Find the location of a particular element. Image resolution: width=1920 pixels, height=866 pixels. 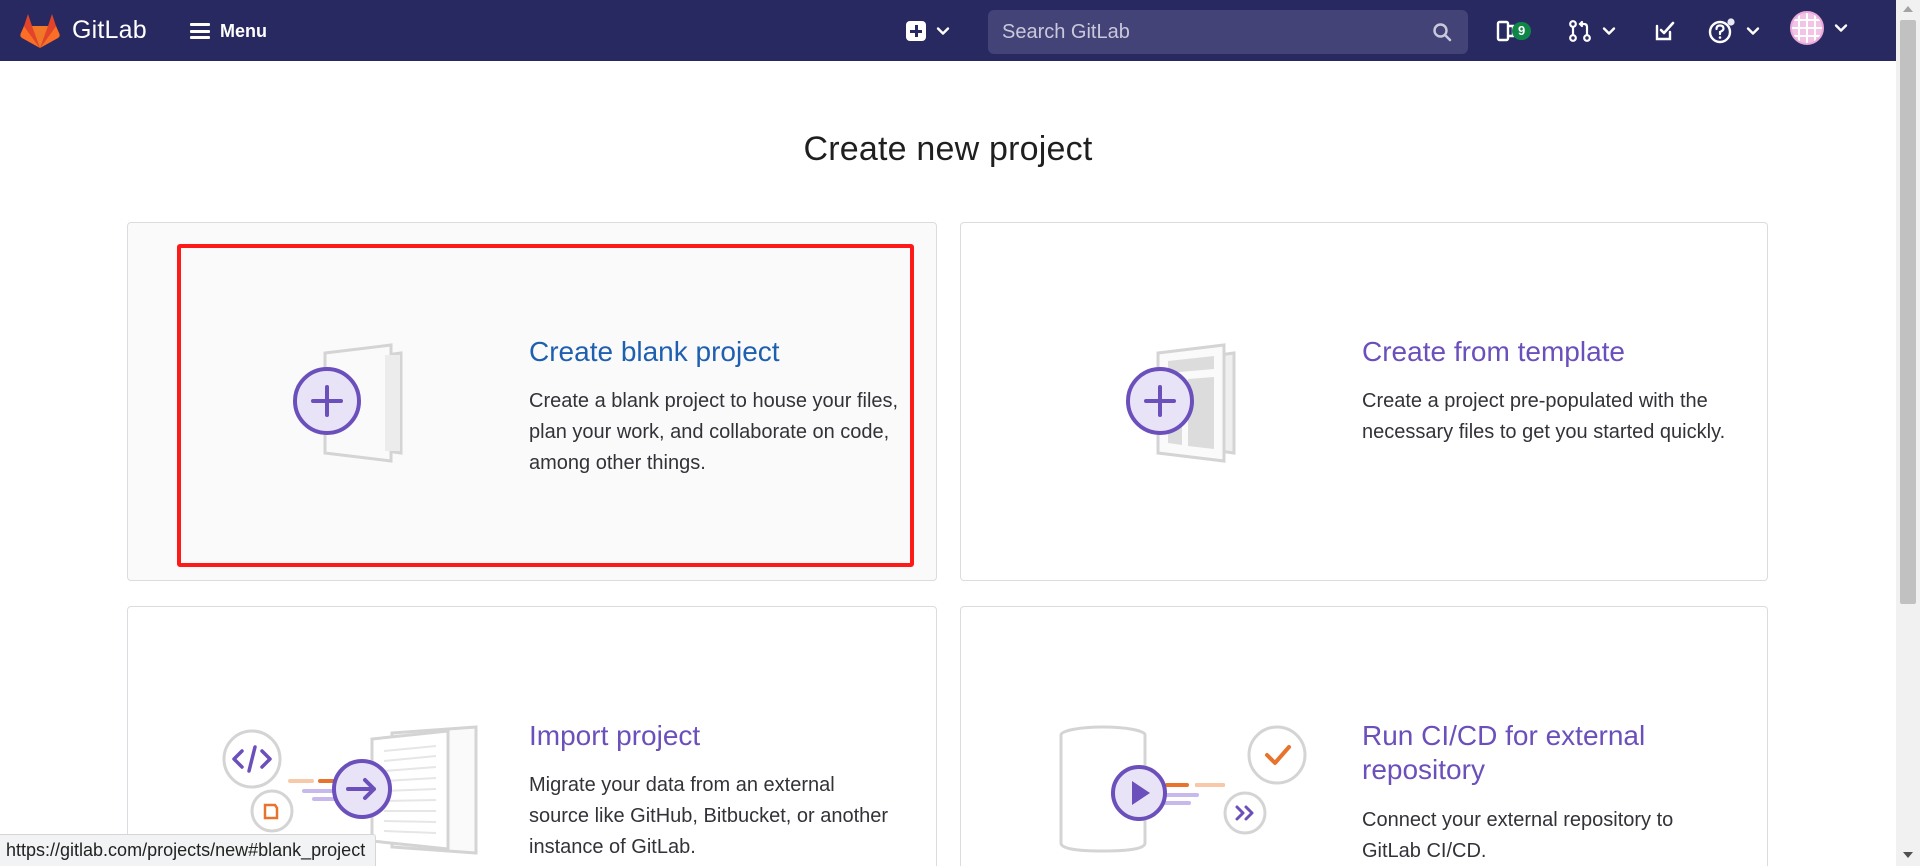

help-icon is located at coordinates (1721, 31).